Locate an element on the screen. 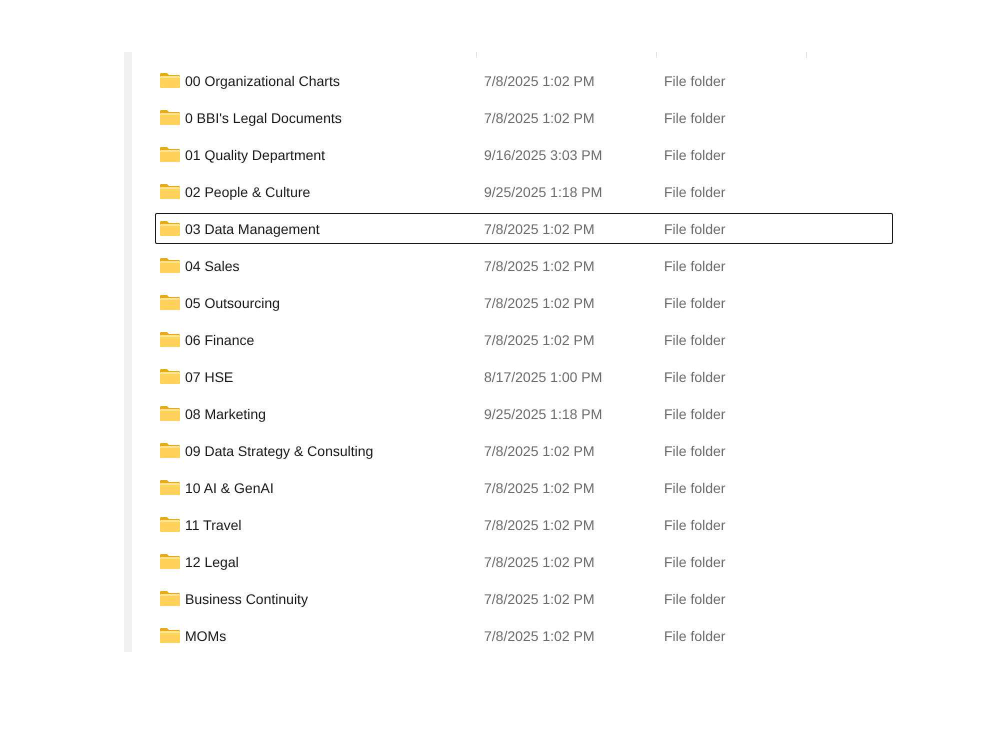  folder-row: 11 Travel 7/8/2025 1:02 PM File folder is located at coordinates (524, 524).